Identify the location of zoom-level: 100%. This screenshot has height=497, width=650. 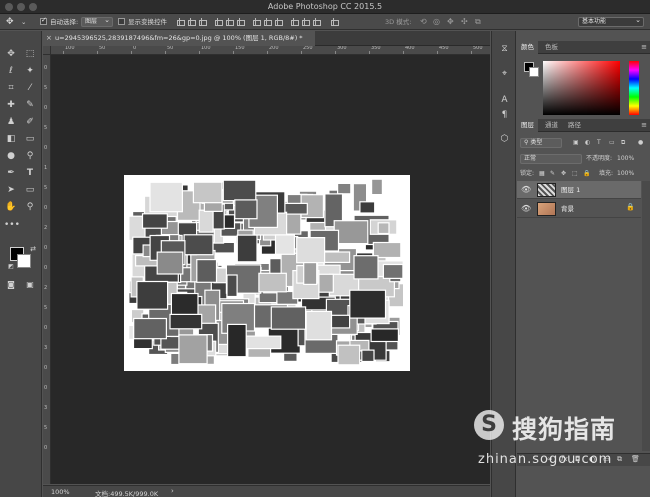
(60, 492).